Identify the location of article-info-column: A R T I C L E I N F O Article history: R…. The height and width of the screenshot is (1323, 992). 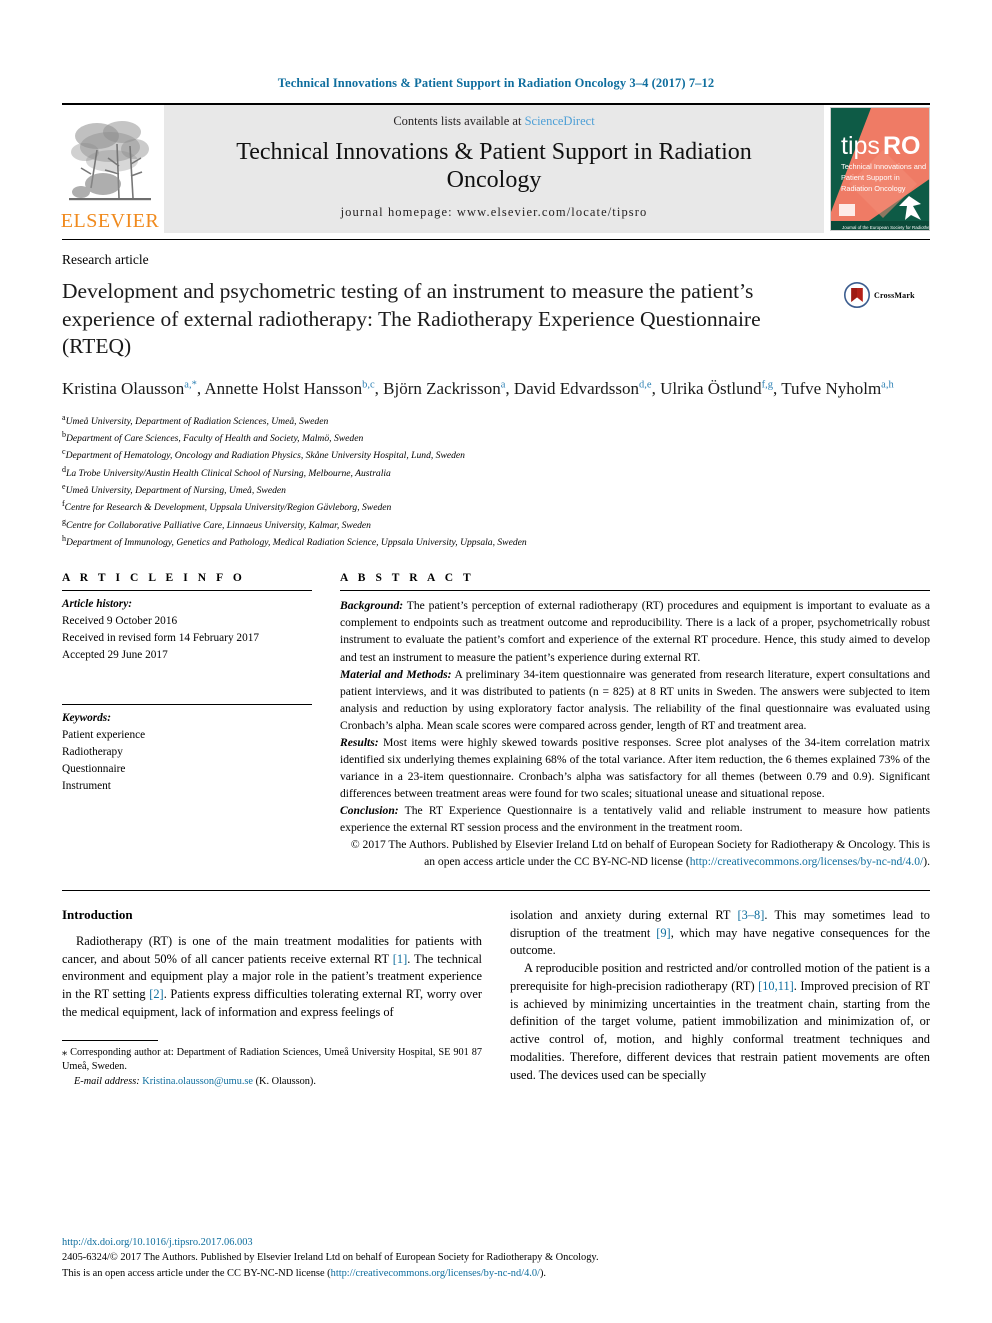
(187, 721).